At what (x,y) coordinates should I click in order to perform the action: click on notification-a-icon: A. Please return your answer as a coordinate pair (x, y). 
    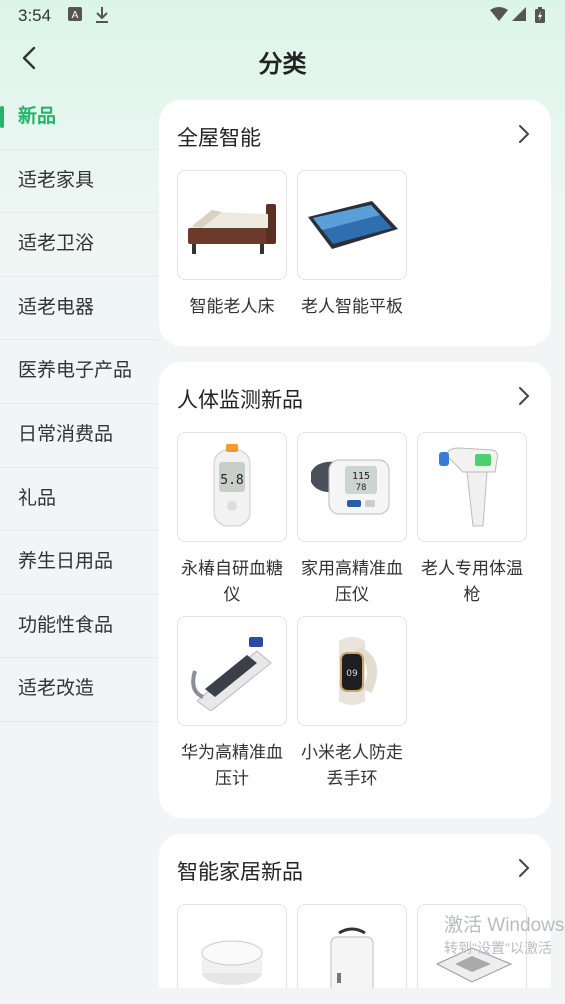
    Looking at the image, I should click on (75, 14).